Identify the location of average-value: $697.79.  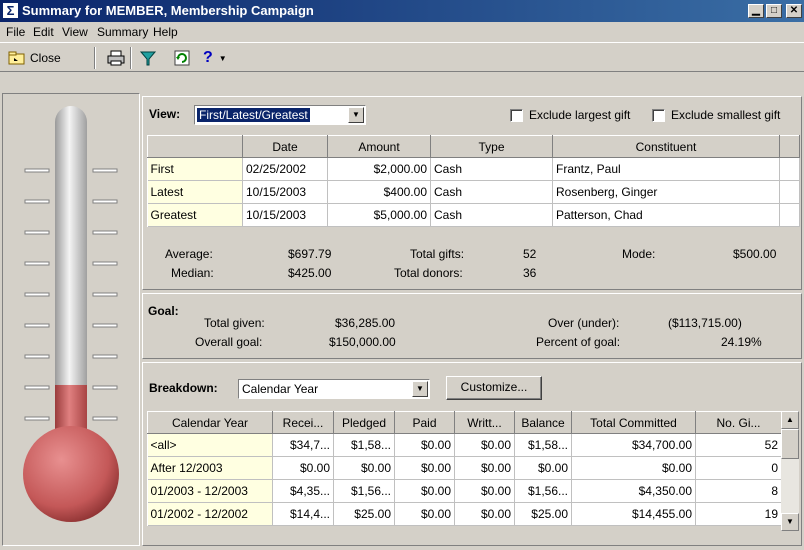
(310, 254).